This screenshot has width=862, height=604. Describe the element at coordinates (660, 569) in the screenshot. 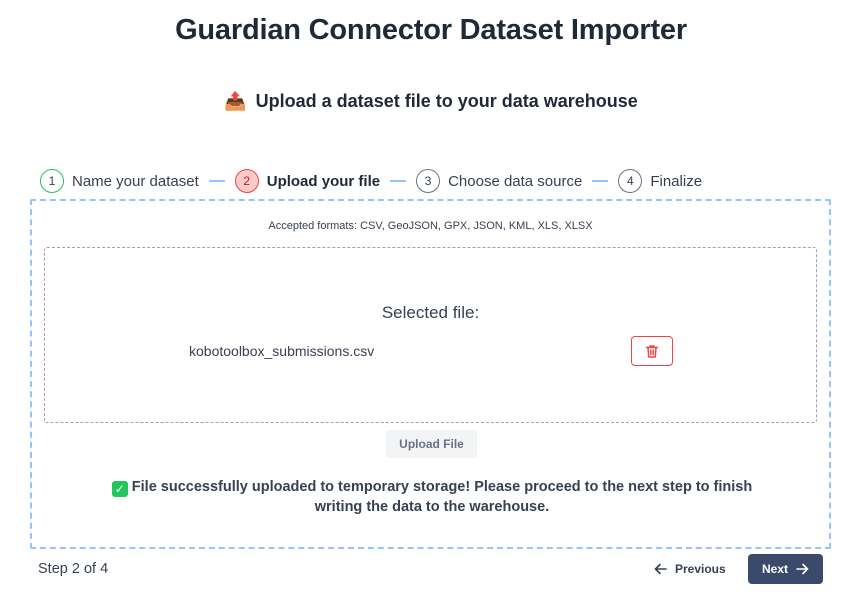

I see `arrow-left-icon` at that location.